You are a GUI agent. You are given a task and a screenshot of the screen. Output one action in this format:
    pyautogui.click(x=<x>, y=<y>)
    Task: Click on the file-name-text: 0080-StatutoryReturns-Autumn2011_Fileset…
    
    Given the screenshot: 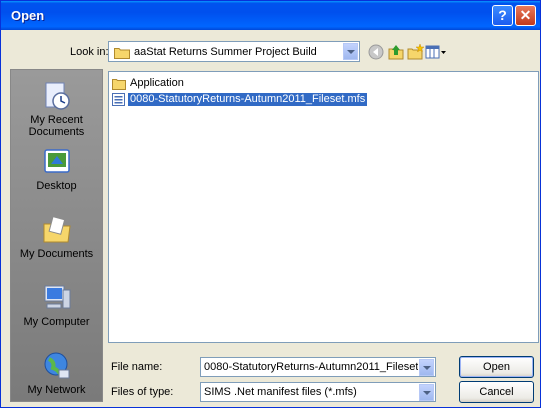 What is the action you would take?
    pyautogui.click(x=248, y=99)
    